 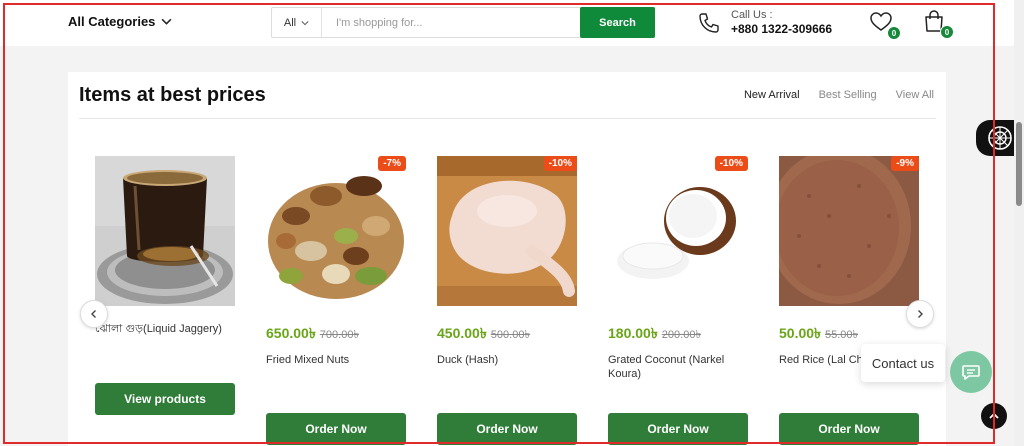 What do you see at coordinates (507, 360) in the screenshot?
I see `product-name: Duck (Hash)` at bounding box center [507, 360].